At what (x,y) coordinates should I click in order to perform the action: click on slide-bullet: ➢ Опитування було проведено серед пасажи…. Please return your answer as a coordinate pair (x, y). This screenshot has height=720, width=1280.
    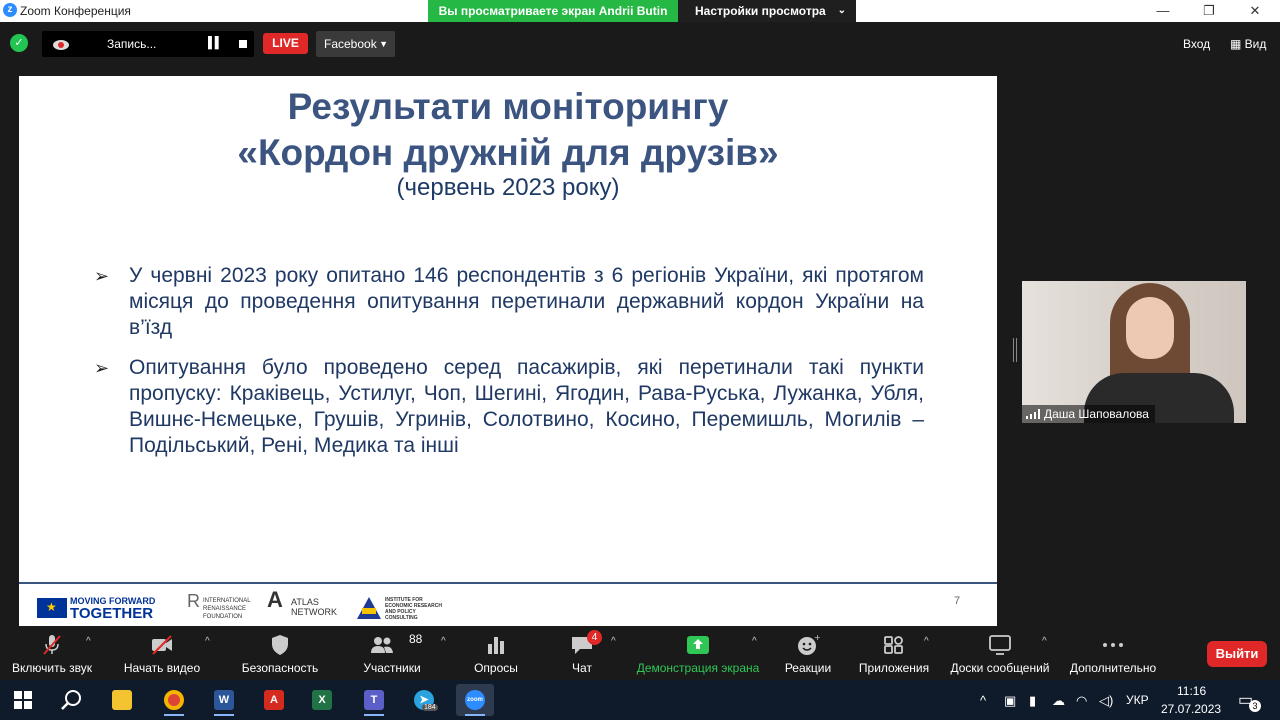
    Looking at the image, I should click on (509, 407).